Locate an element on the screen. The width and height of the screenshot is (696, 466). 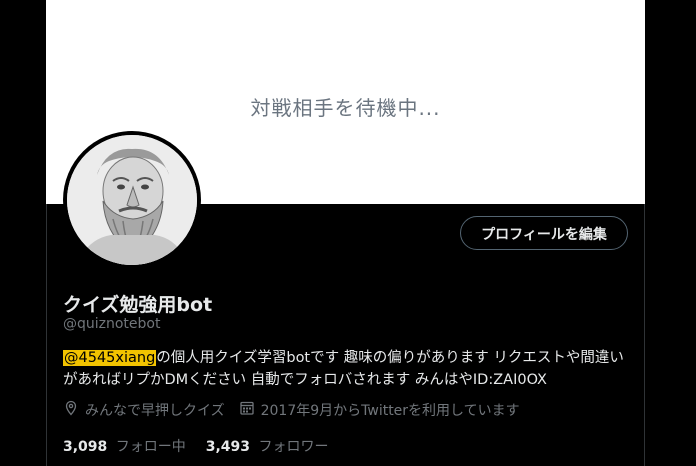
location-text: みんなで早押しクイズ is located at coordinates (155, 411).